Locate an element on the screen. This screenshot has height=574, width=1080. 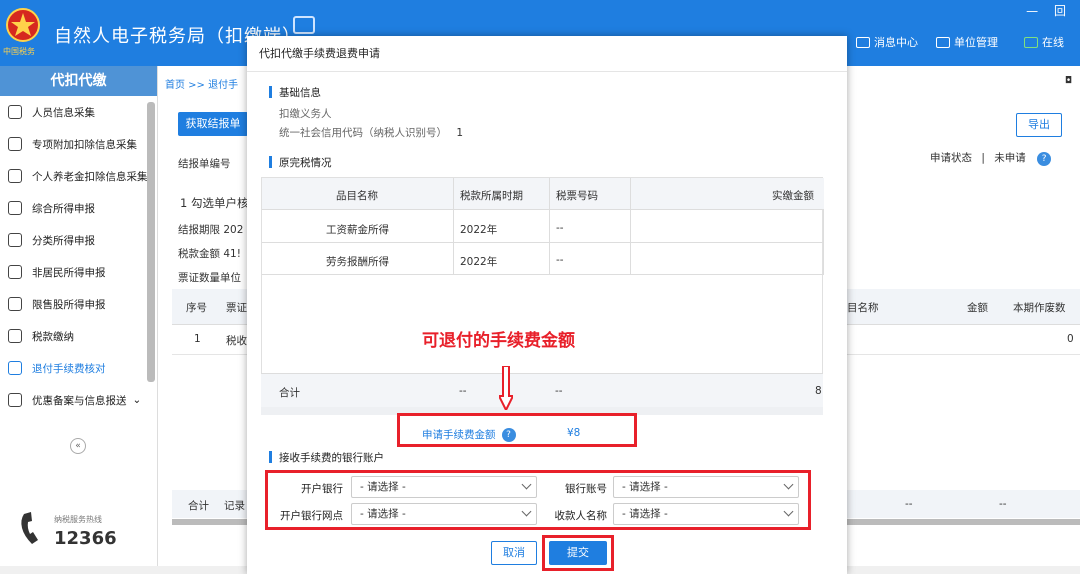
sidebar-item-label: 税款缴纳 is located at coordinates (53, 336).